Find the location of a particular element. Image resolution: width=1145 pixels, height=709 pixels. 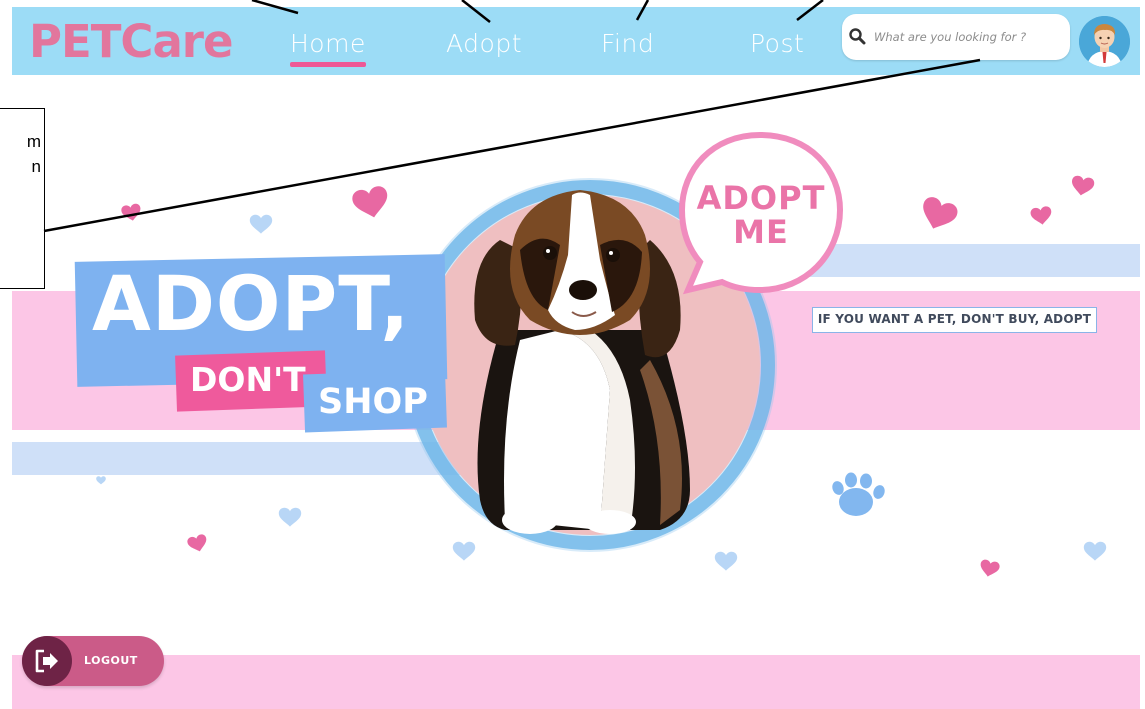

logout-label: LOGOUT is located at coordinates (111, 660).